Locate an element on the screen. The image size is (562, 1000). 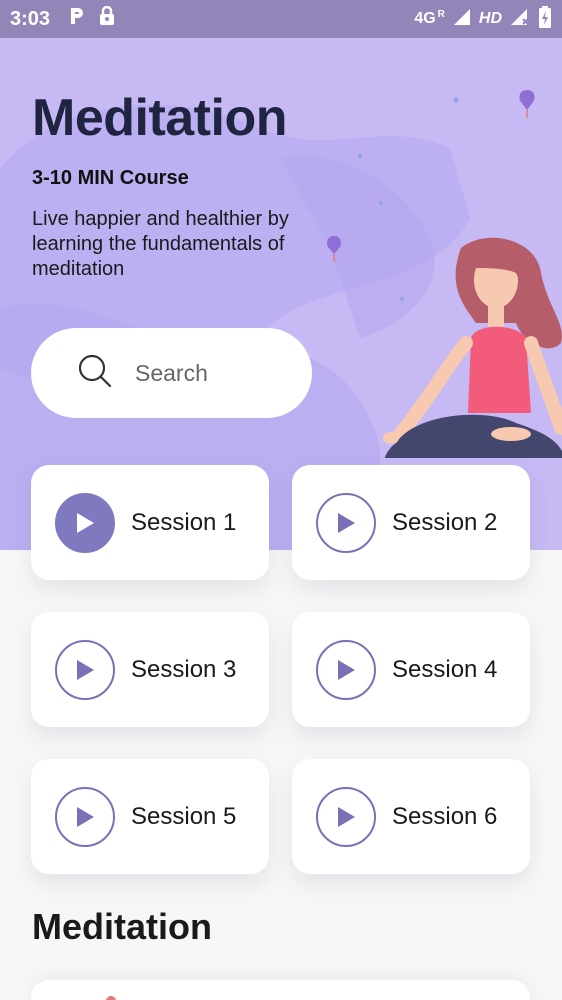
session-card-2: Session 2 is located at coordinates (411, 522).